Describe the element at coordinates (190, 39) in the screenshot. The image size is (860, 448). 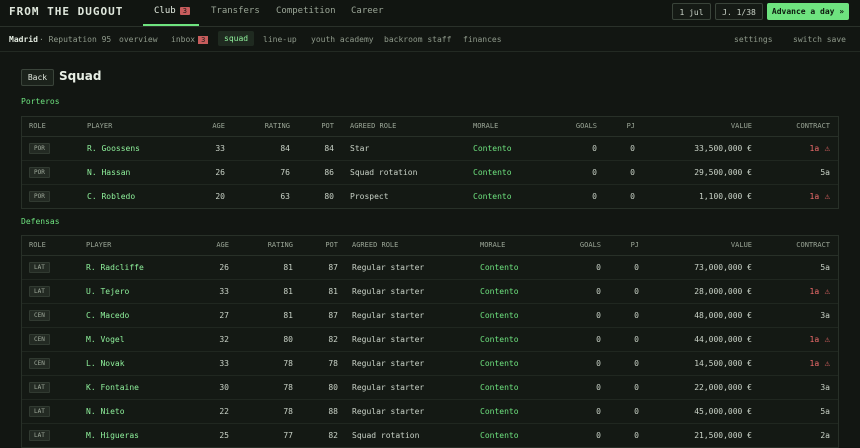
I see `subnav-inbox: inbox 3` at that location.